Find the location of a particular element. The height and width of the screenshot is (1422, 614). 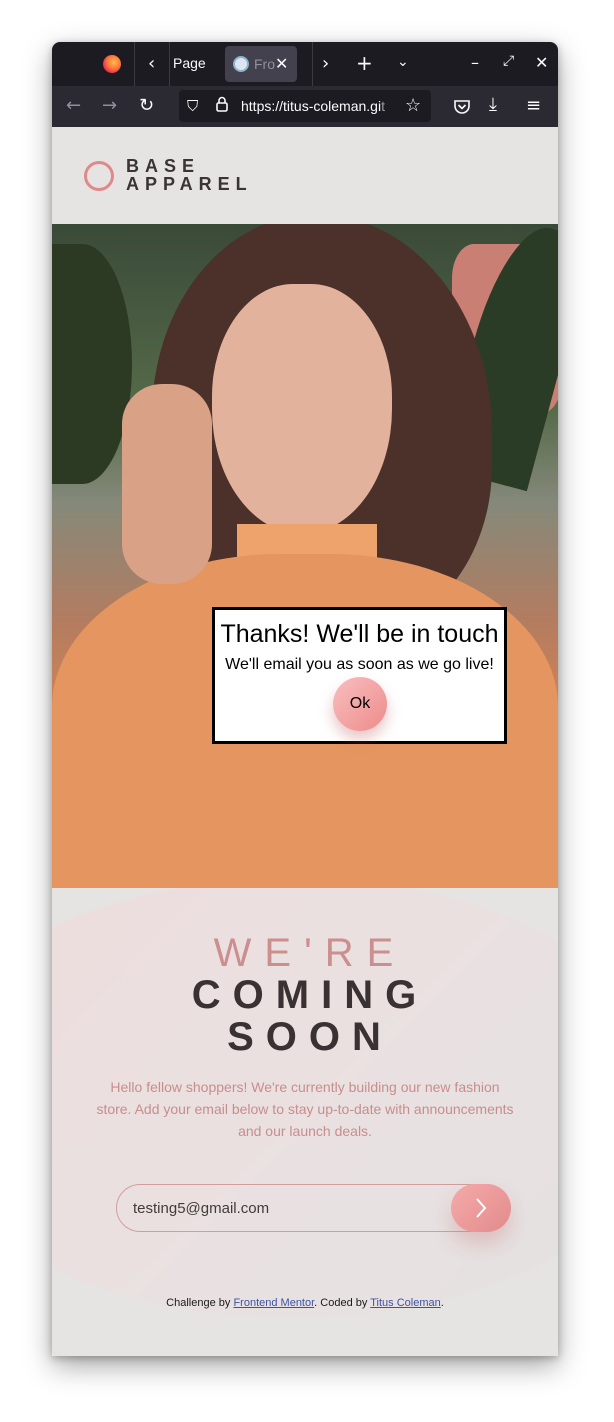

new-tab-icon: + is located at coordinates (364, 63).